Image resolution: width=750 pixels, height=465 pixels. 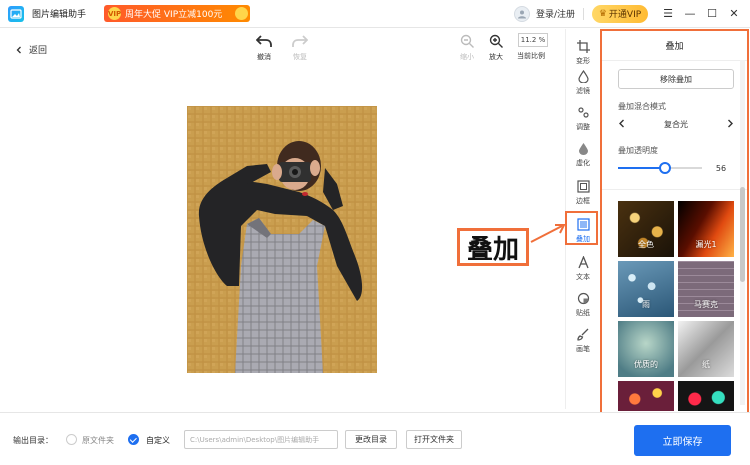 I want to click on thumbnail-label: 全色, so click(x=646, y=244).